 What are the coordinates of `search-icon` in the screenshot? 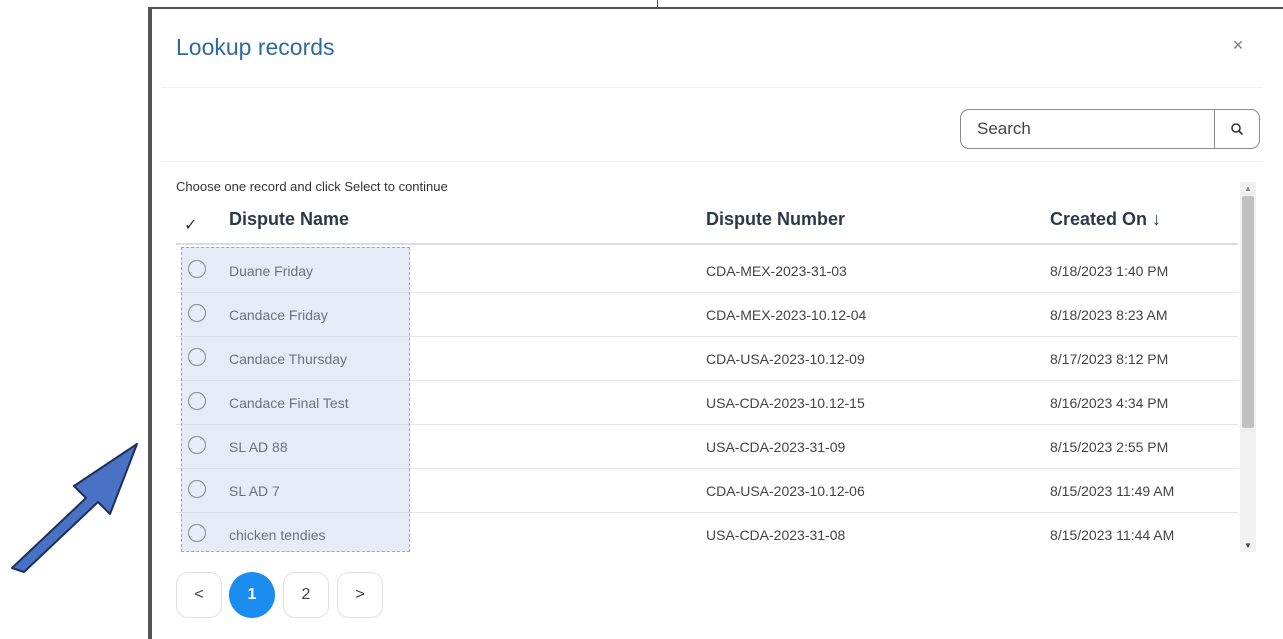 It's located at (1237, 129).